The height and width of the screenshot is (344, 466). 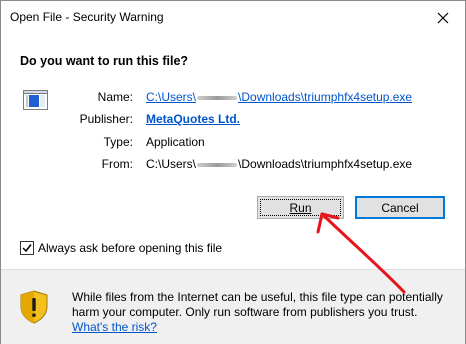 I want to click on cancel-button: Cancel, so click(x=400, y=207).